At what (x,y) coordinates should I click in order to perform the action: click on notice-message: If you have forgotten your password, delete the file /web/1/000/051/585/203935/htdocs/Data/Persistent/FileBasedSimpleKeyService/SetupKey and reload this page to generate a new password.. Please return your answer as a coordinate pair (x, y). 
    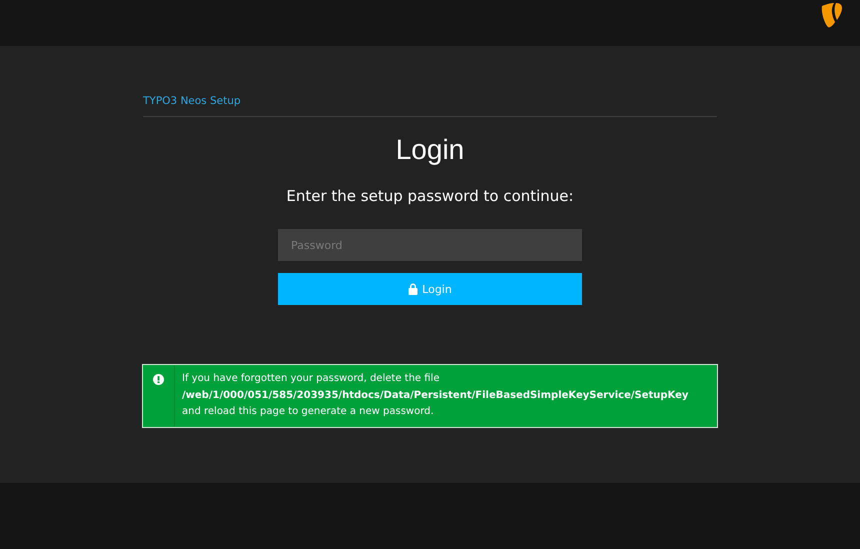
    Looking at the image, I should click on (435, 395).